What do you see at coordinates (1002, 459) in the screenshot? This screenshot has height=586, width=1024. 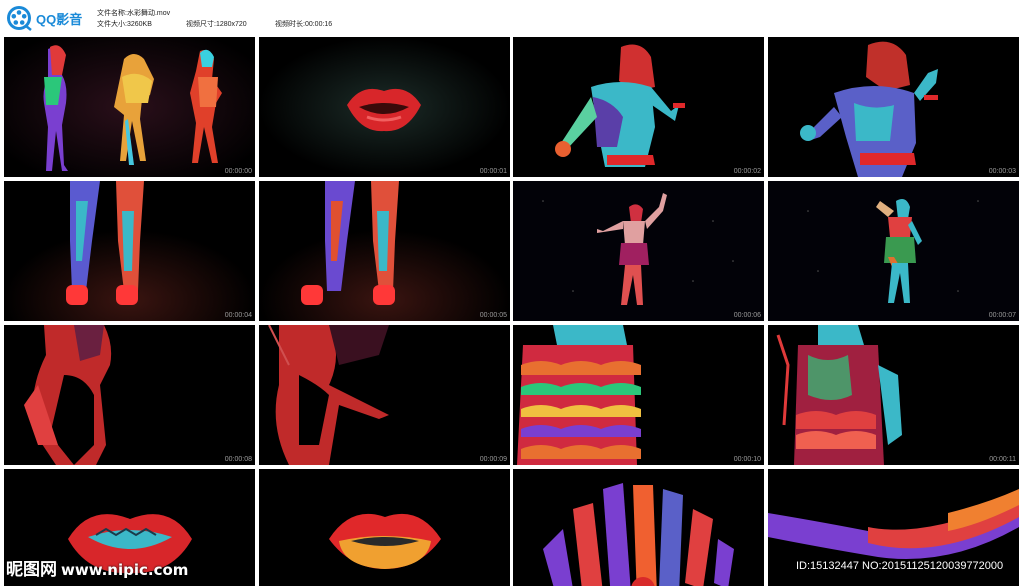 I see `timestamp: 00:00:11` at bounding box center [1002, 459].